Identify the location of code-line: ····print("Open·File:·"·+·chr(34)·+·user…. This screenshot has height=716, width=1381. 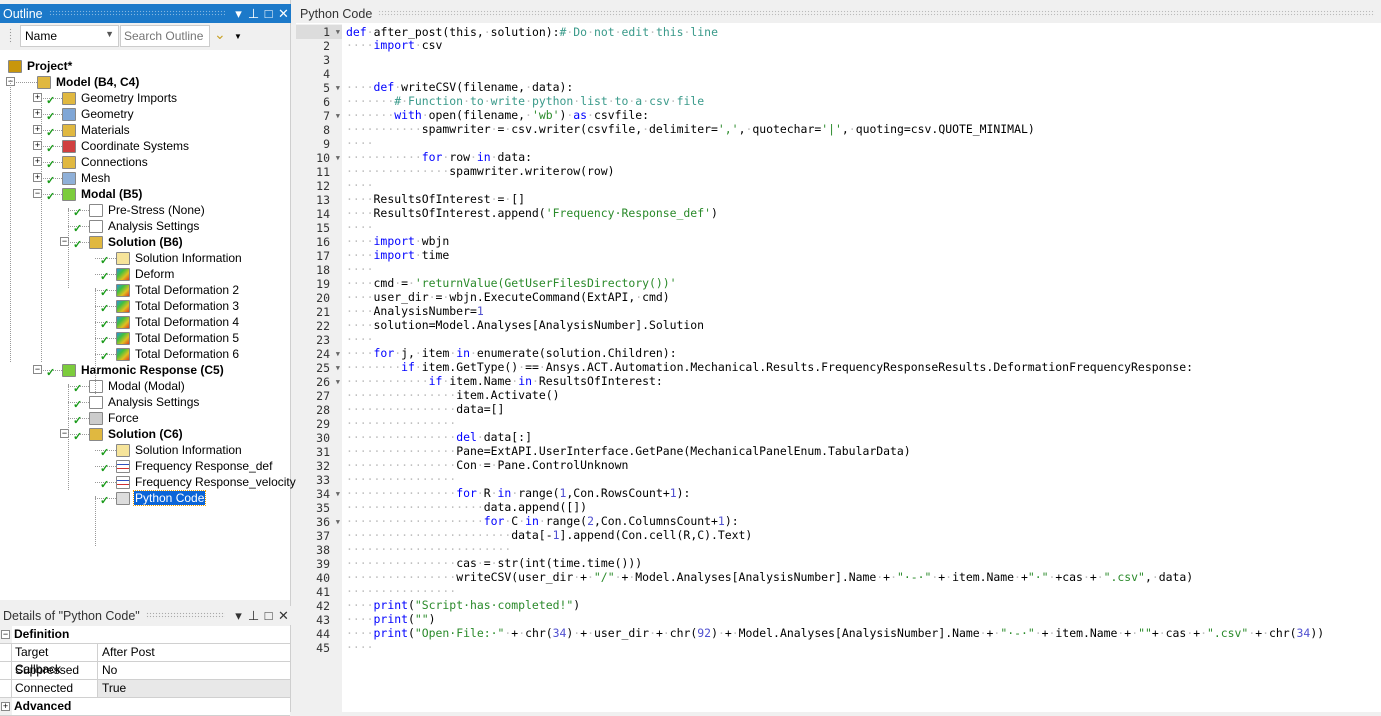
(863, 633).